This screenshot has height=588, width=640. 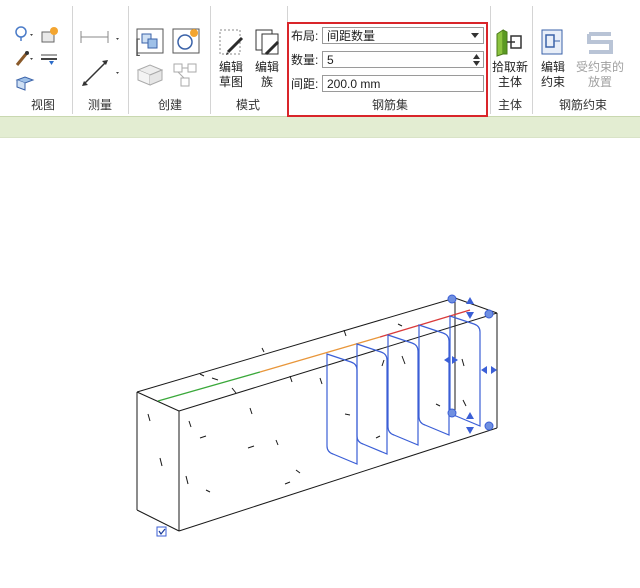 I want to click on panel-label-mode: 模式, so click(x=247, y=105).